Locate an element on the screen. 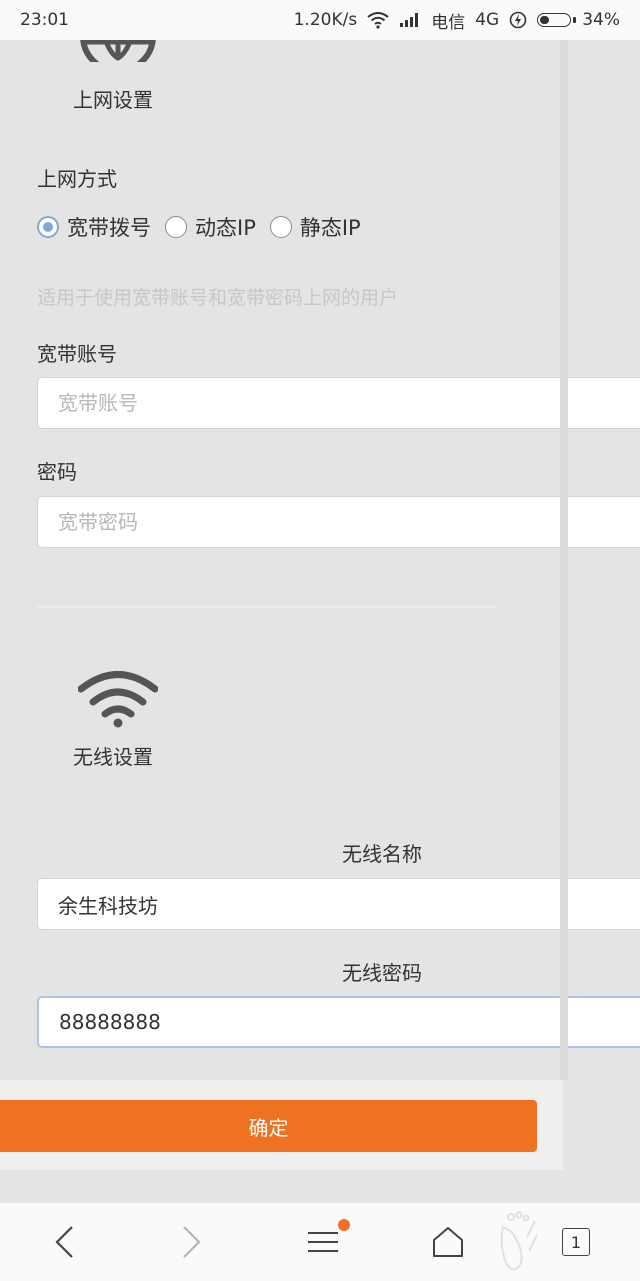 Image resolution: width=640 pixels, height=1281 pixels. forward-button is located at coordinates (192, 1242).